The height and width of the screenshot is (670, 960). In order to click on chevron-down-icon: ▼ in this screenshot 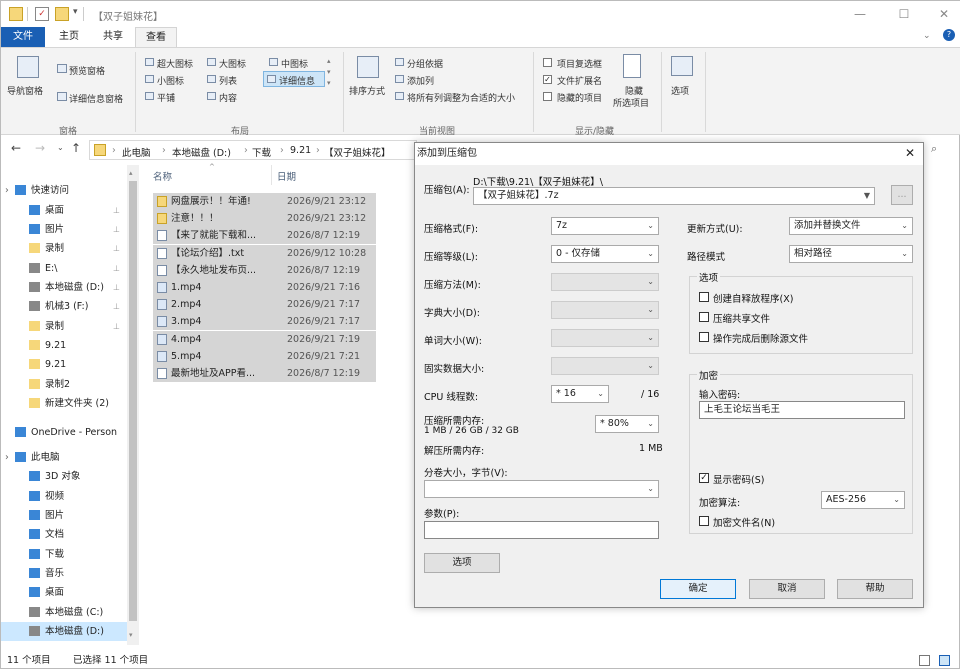, I will do `click(867, 196)`.